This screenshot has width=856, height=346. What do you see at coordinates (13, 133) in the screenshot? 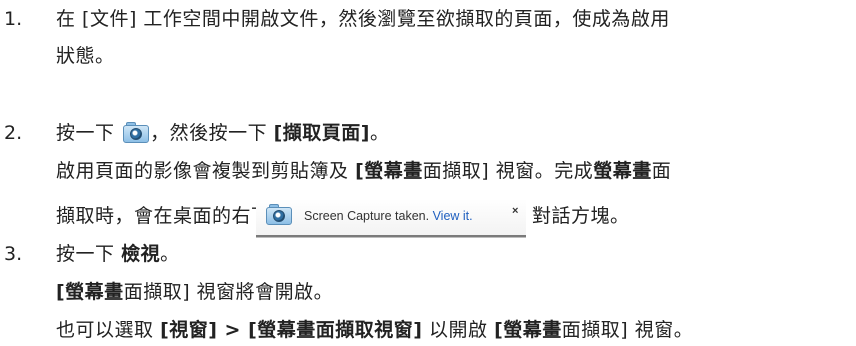
I see `step-number-2: 2.` at bounding box center [13, 133].